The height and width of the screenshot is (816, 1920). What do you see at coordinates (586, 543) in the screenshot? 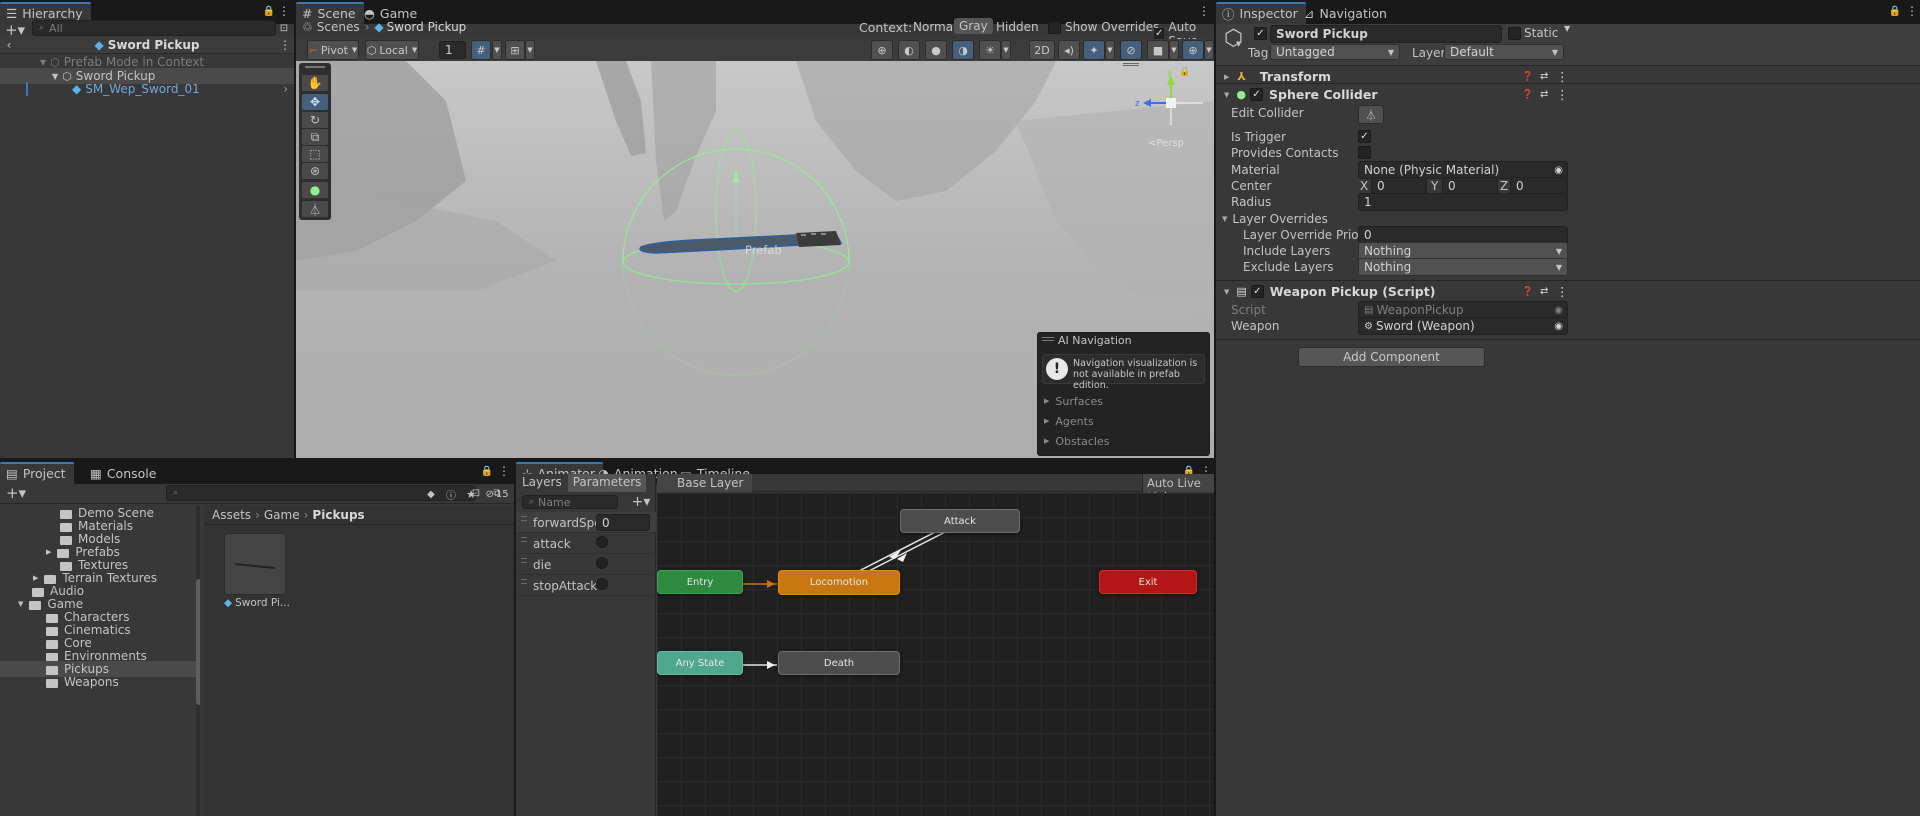
I see `parameter-row: attack` at bounding box center [586, 543].